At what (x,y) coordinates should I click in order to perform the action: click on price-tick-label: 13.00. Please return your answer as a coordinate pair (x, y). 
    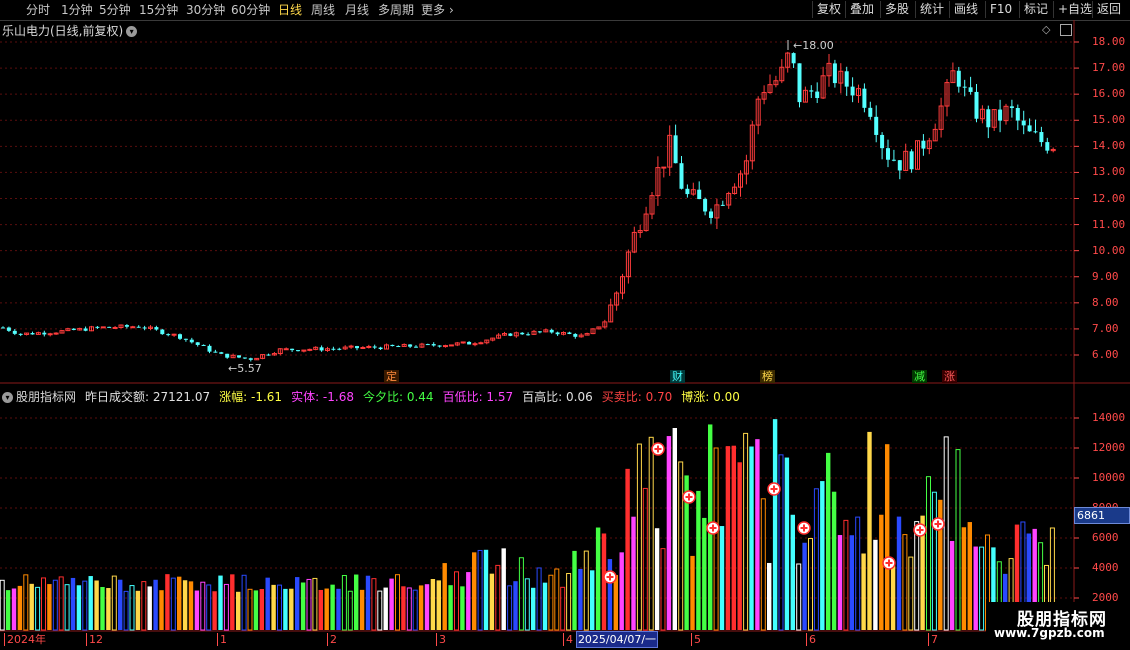
    Looking at the image, I should click on (1109, 172).